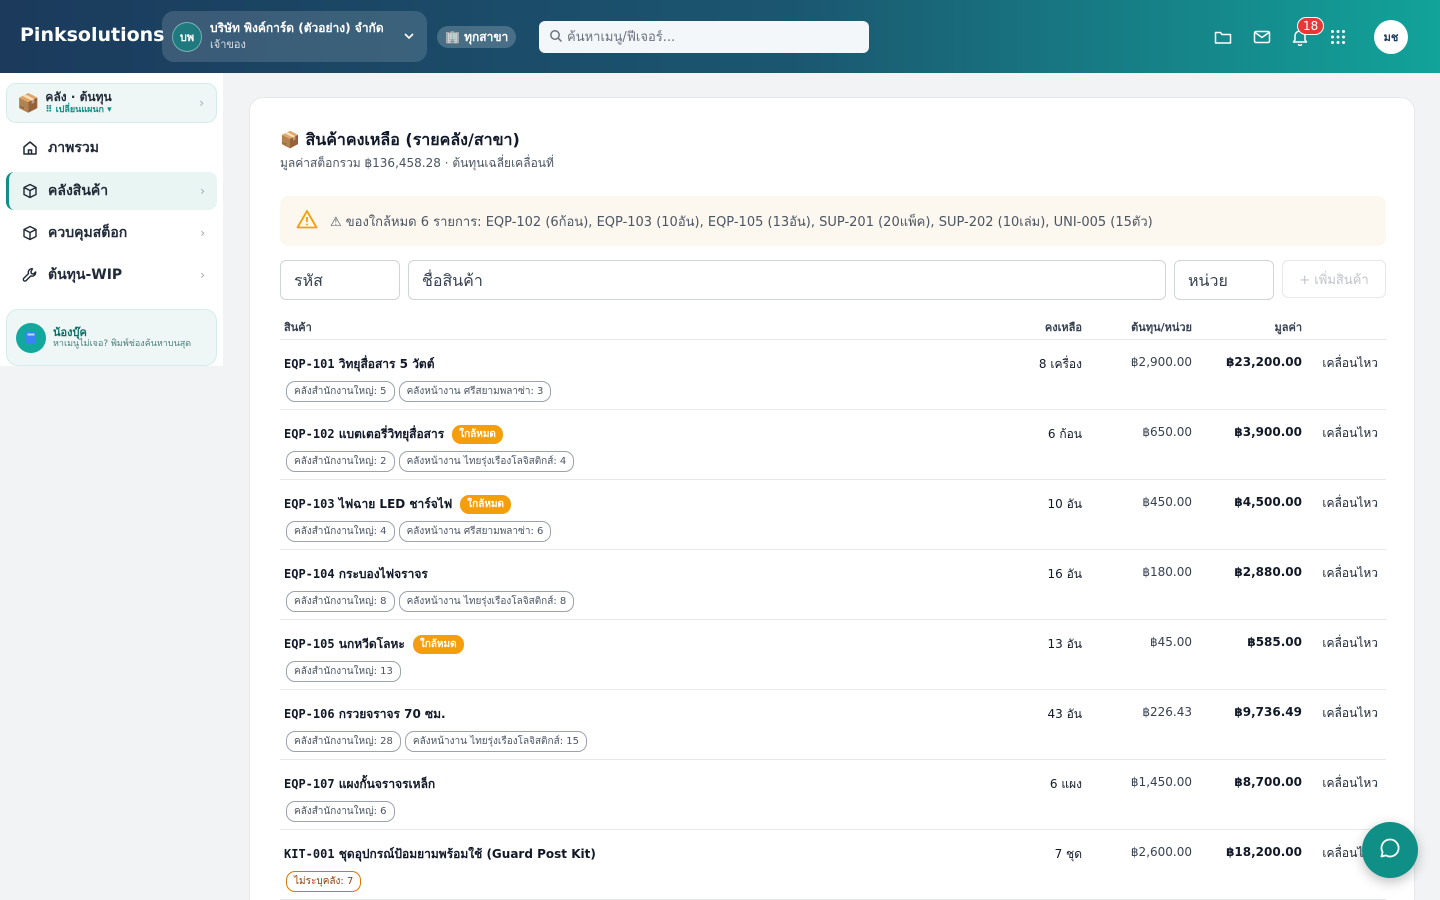 This screenshot has width=1440, height=900. I want to click on search-input, so click(712, 37).